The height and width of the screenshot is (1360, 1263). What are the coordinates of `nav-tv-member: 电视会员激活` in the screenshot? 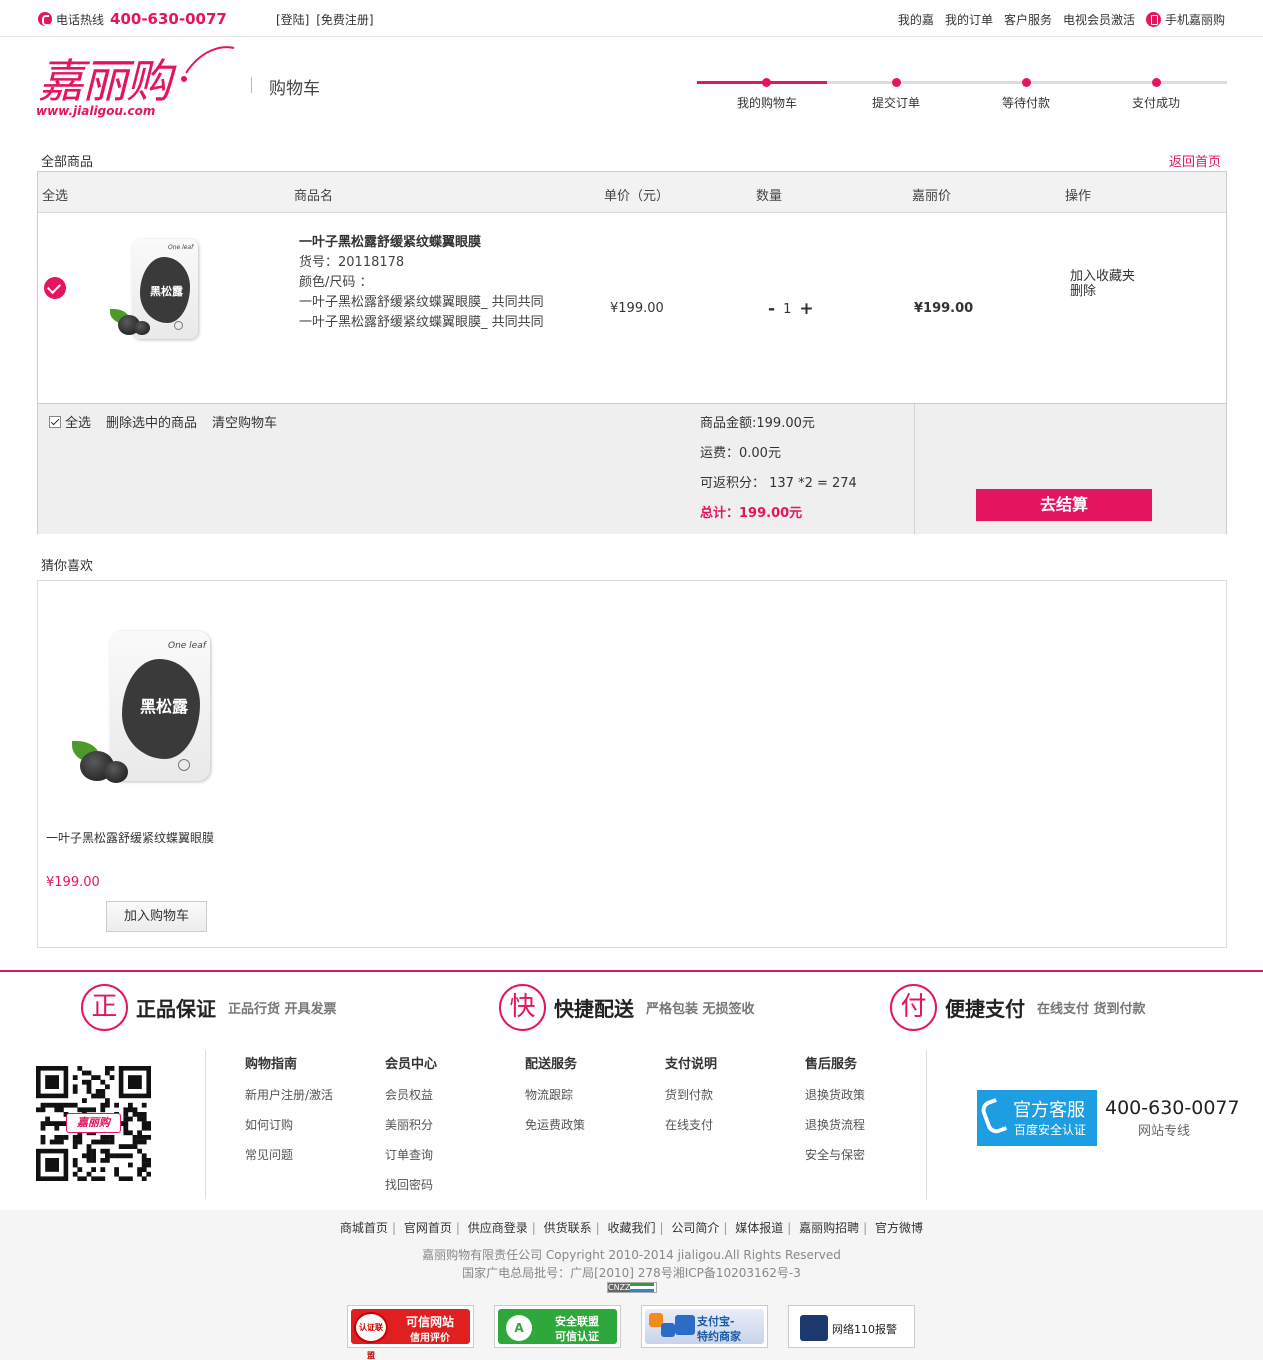 It's located at (1099, 19).